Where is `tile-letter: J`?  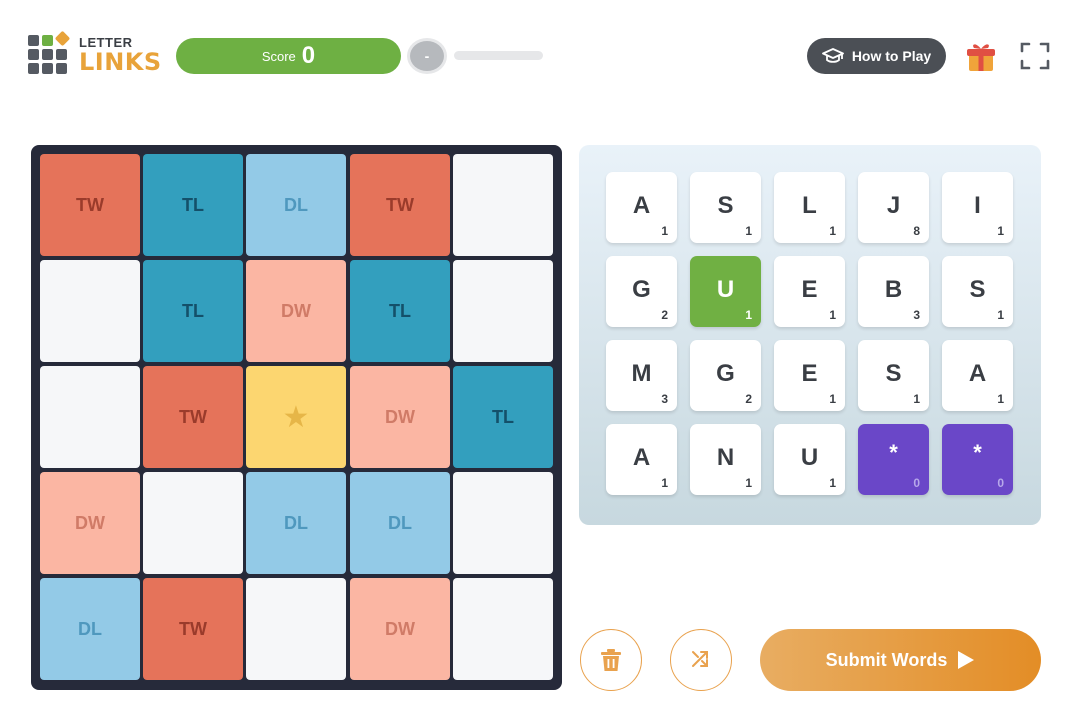
tile-letter: J is located at coordinates (893, 205).